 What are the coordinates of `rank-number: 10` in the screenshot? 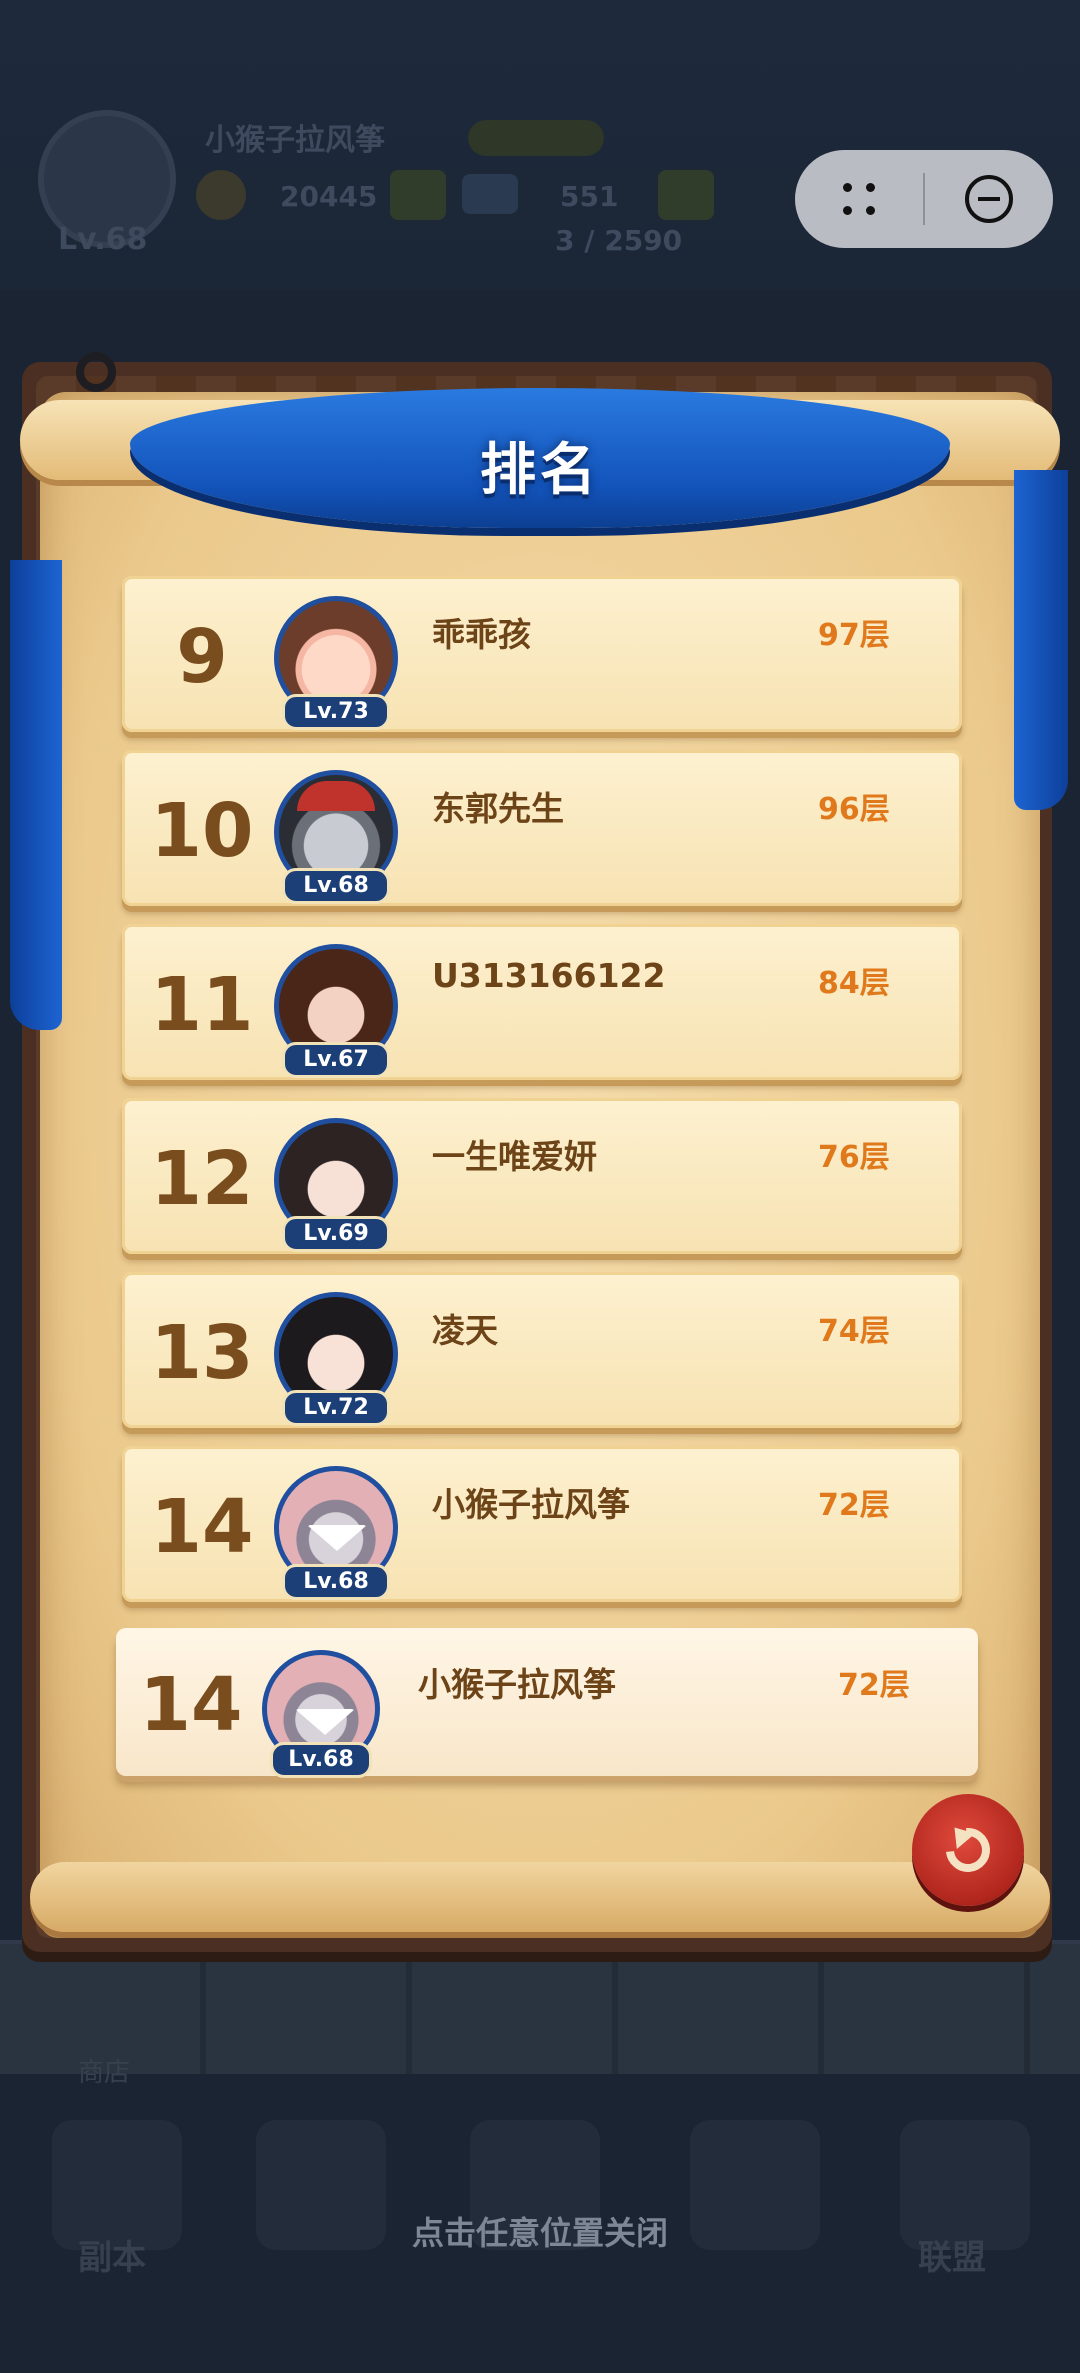 It's located at (202, 831).